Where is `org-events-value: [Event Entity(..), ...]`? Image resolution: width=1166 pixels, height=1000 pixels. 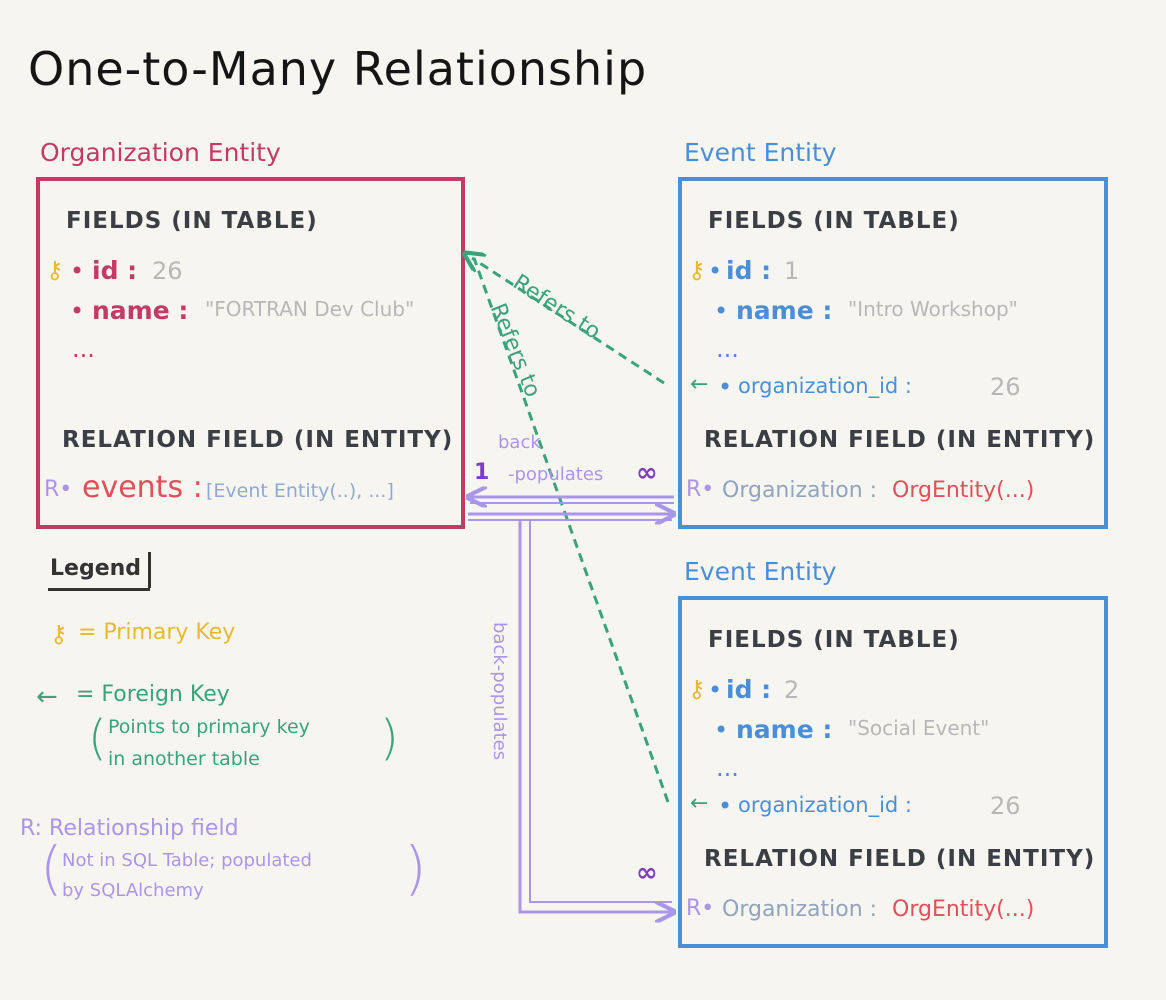 org-events-value: [Event Entity(..), ...] is located at coordinates (300, 491).